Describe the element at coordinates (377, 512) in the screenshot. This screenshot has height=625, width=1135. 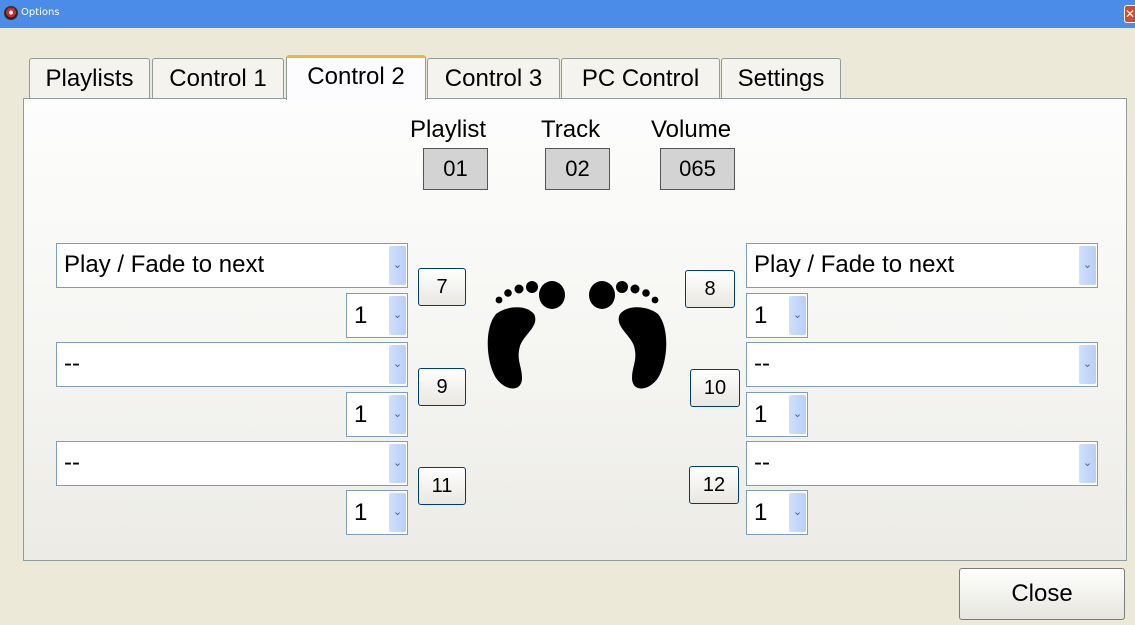
I see `count-select-11: 1 ⌄` at that location.